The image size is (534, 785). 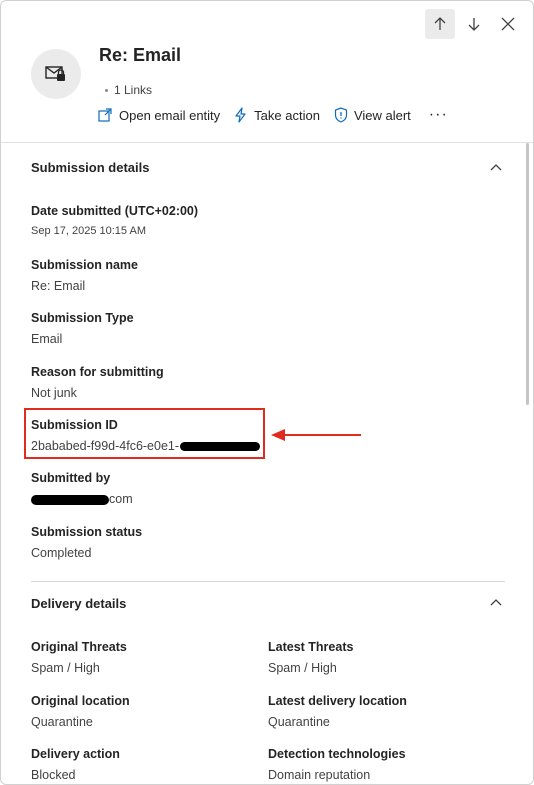 I want to click on bullet-dot, so click(x=106, y=90).